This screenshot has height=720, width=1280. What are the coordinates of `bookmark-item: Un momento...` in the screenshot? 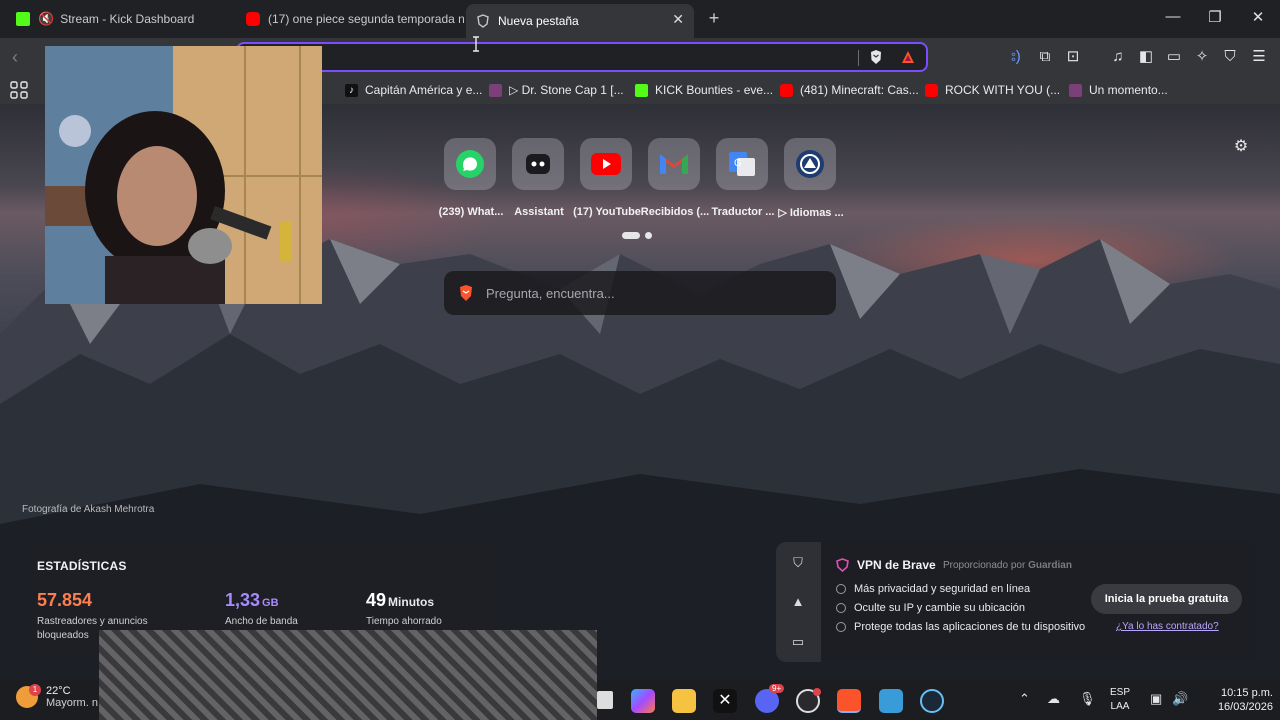 It's located at (1118, 90).